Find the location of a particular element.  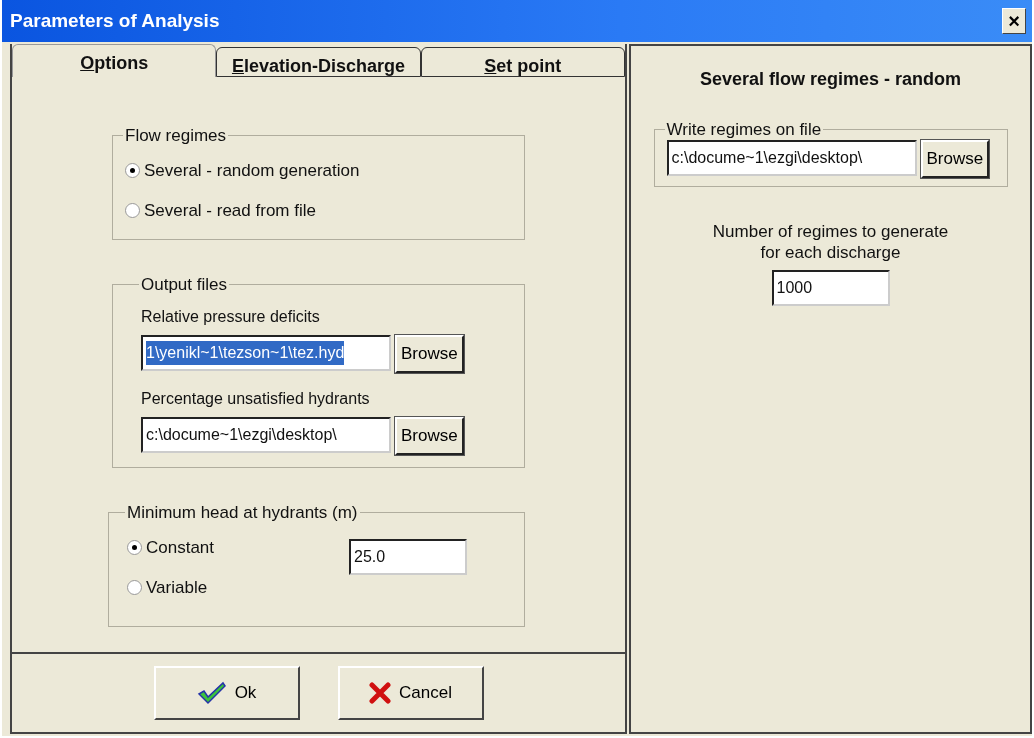

group-label: Output files is located at coordinates (184, 284).